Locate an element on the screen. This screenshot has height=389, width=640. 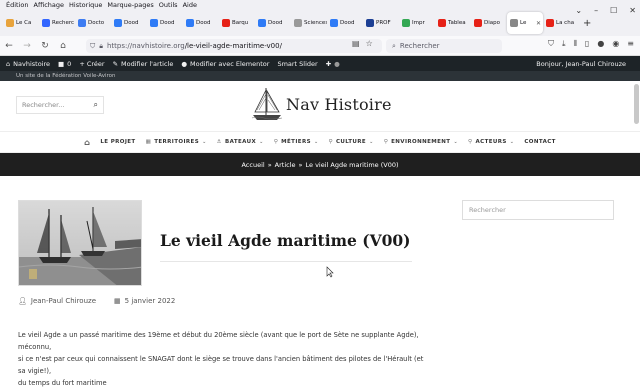
nav-item-contact: CONTACT is located at coordinates (539, 142).